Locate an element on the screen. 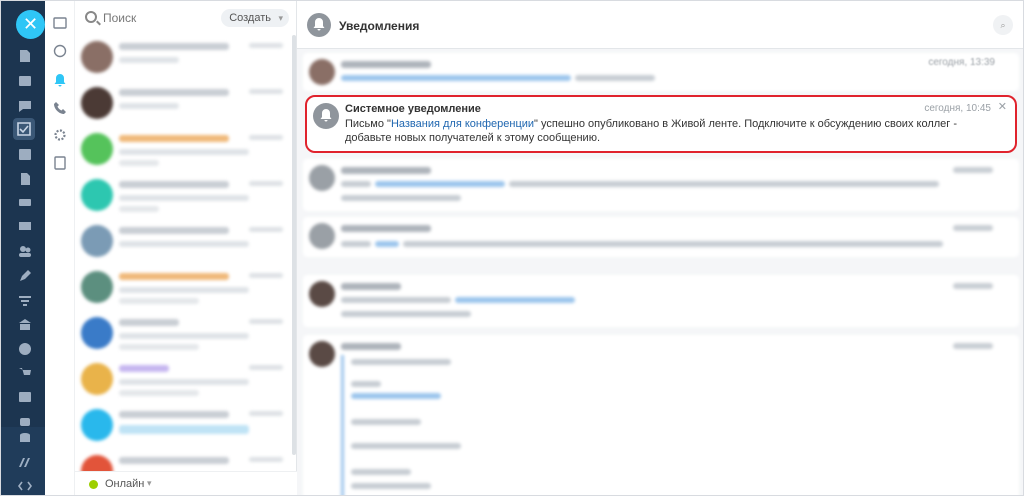 This screenshot has height=496, width=1024. chevron-down-icon: ▾ is located at coordinates (149, 483).